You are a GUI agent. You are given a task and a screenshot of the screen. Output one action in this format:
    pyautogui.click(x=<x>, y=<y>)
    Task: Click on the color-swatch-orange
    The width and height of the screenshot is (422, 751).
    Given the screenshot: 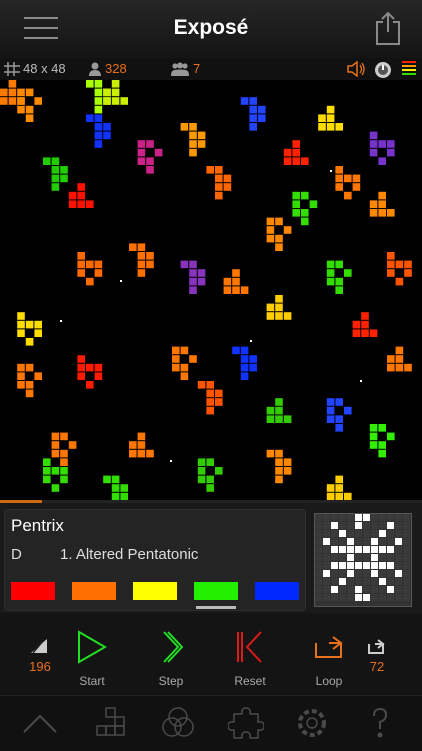 What is the action you would take?
    pyautogui.click(x=94, y=591)
    